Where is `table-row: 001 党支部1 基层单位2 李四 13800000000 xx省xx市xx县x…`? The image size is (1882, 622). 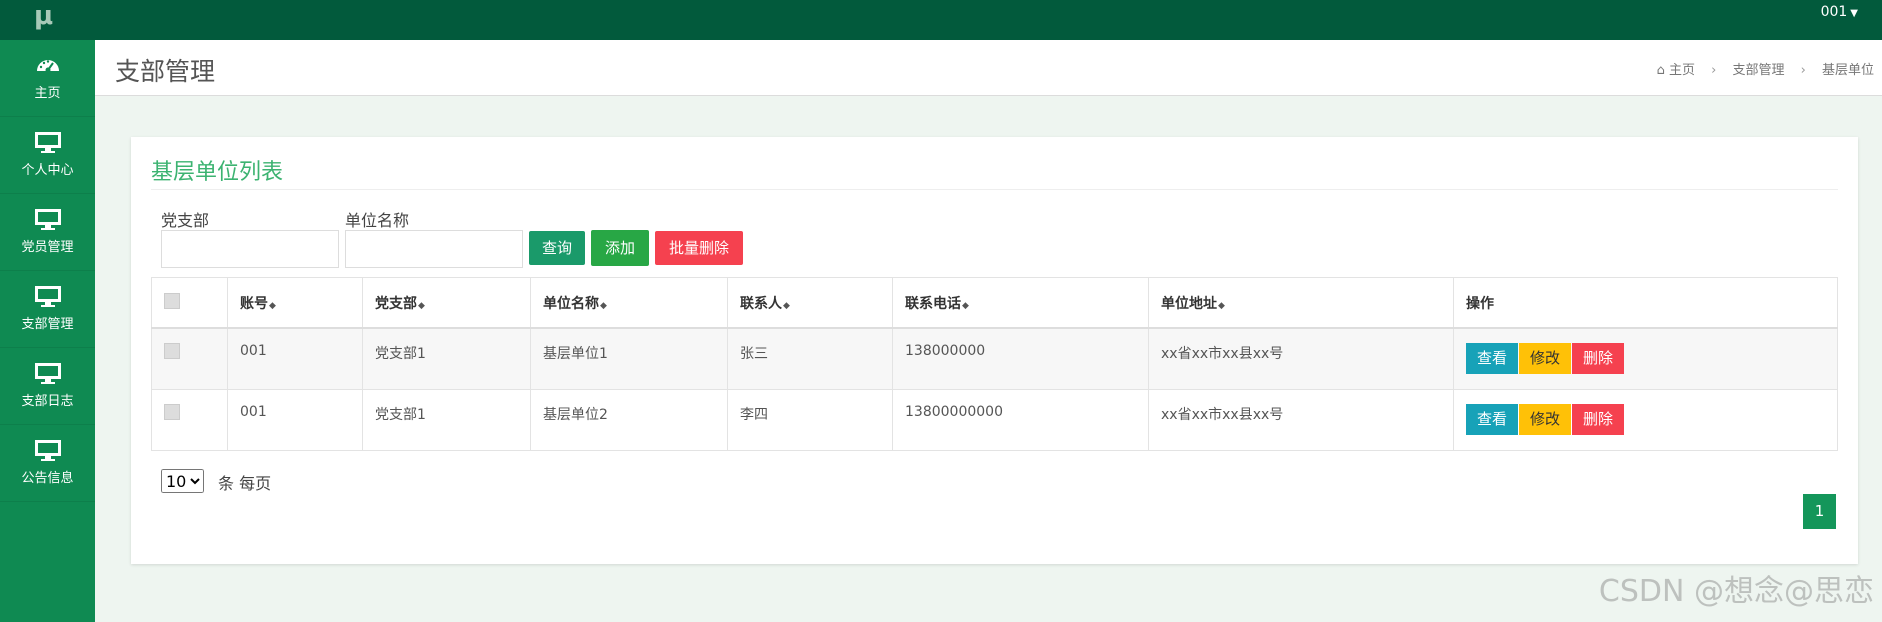 table-row: 001 党支部1 基层单位2 李四 13800000000 xx省xx市xx县x… is located at coordinates (994, 419).